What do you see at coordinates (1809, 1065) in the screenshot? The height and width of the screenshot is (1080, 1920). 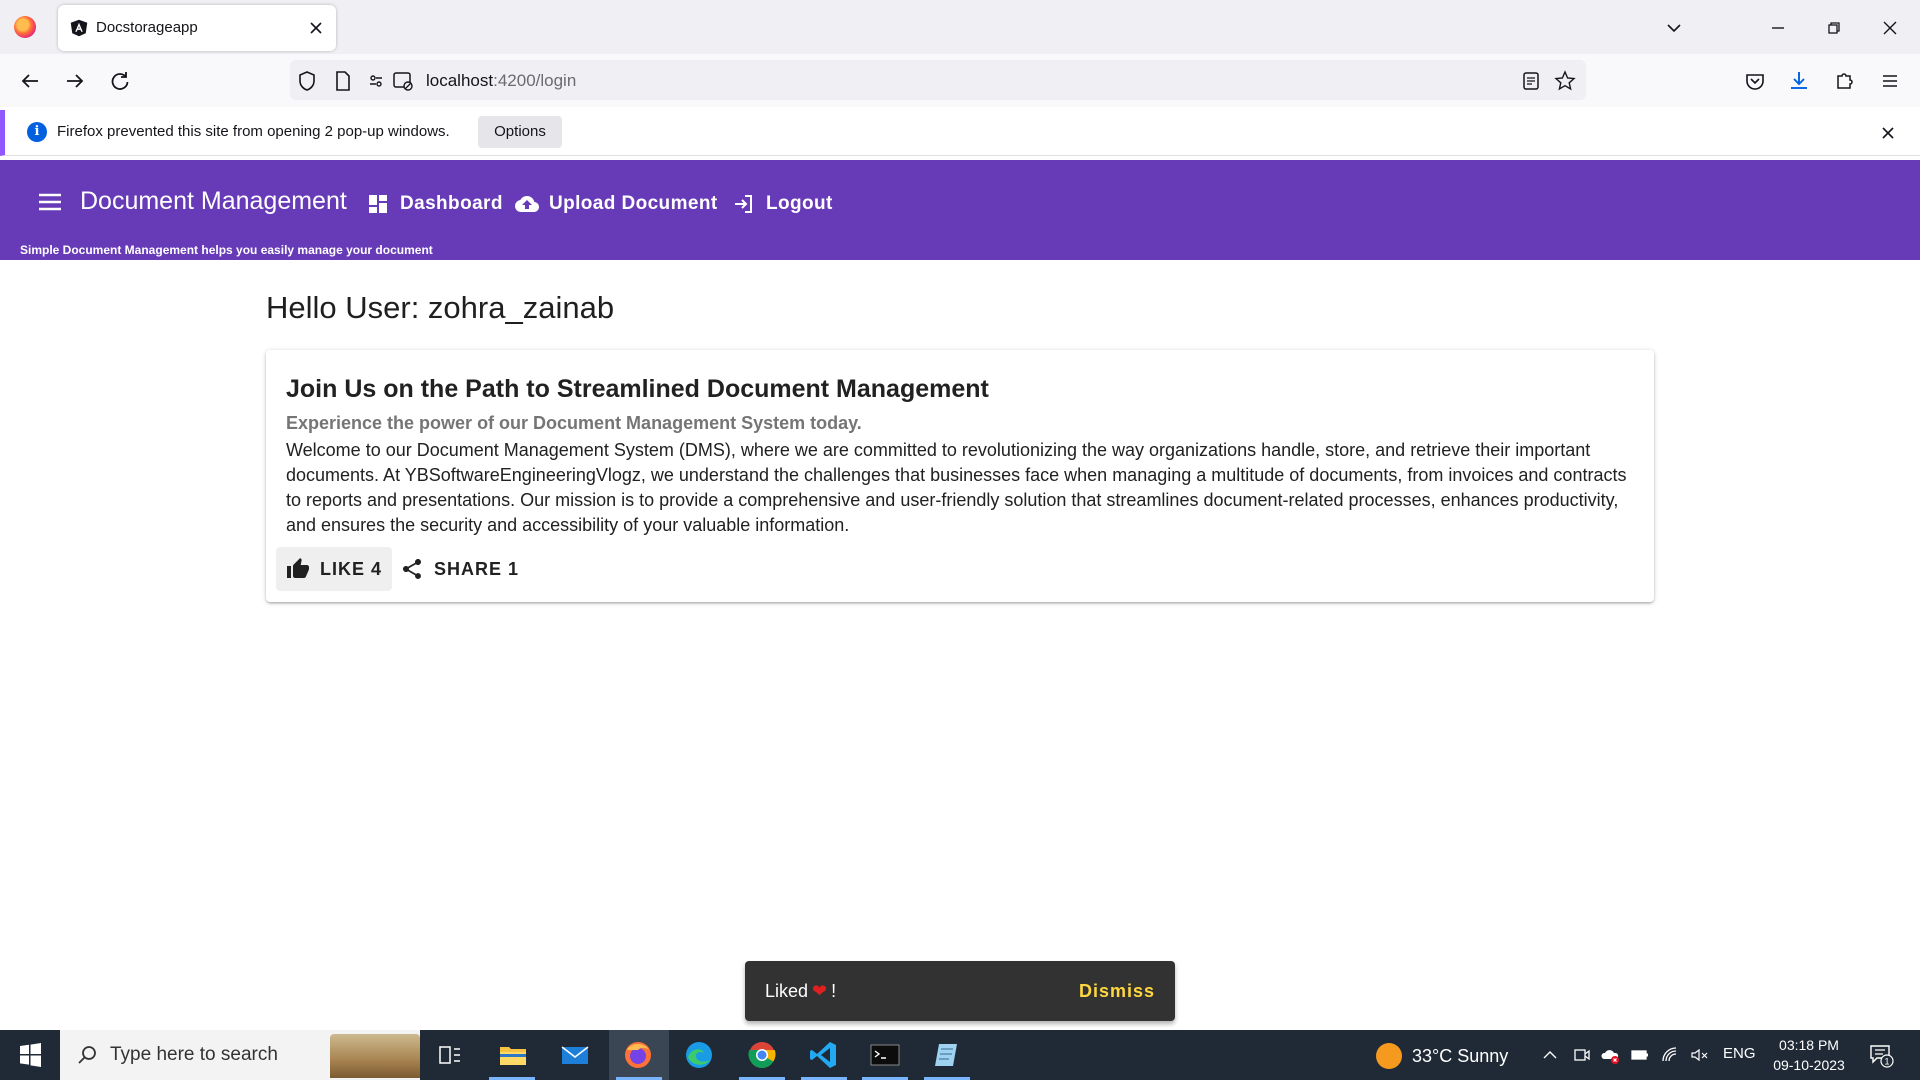 I see `clock-date: 09-10-2023` at bounding box center [1809, 1065].